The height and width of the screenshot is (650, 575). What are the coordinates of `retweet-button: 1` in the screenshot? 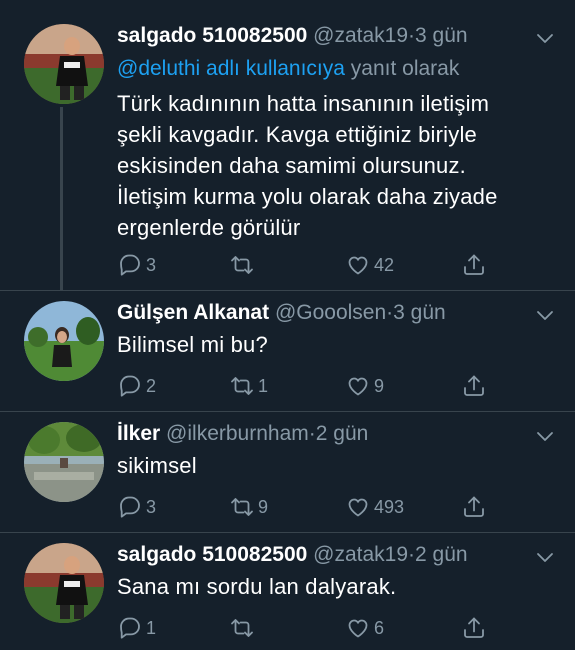 It's located at (248, 386).